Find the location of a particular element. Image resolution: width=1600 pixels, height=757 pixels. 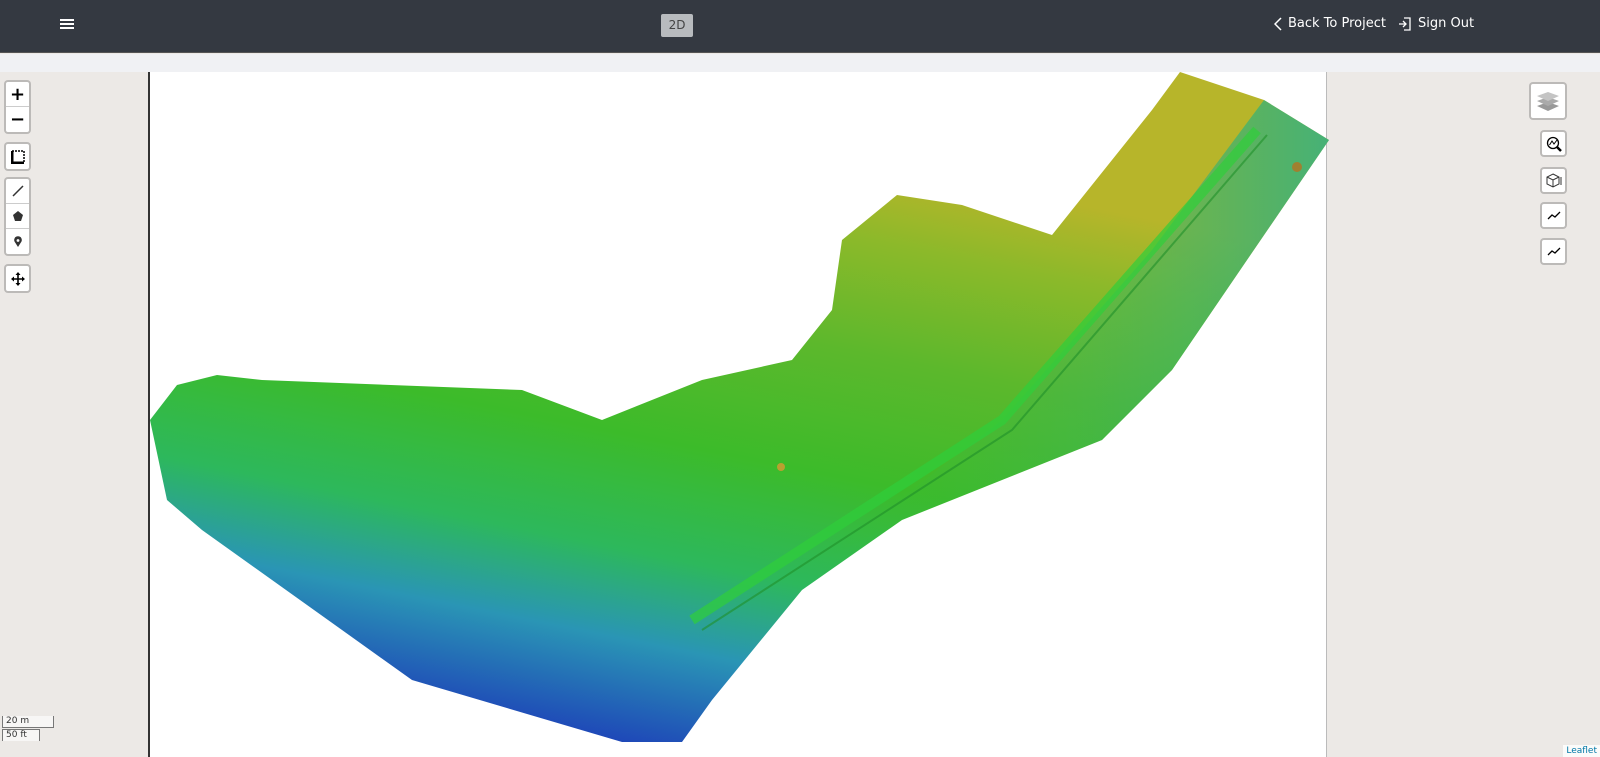

back-to-project-link: Back To Project is located at coordinates (1330, 23).